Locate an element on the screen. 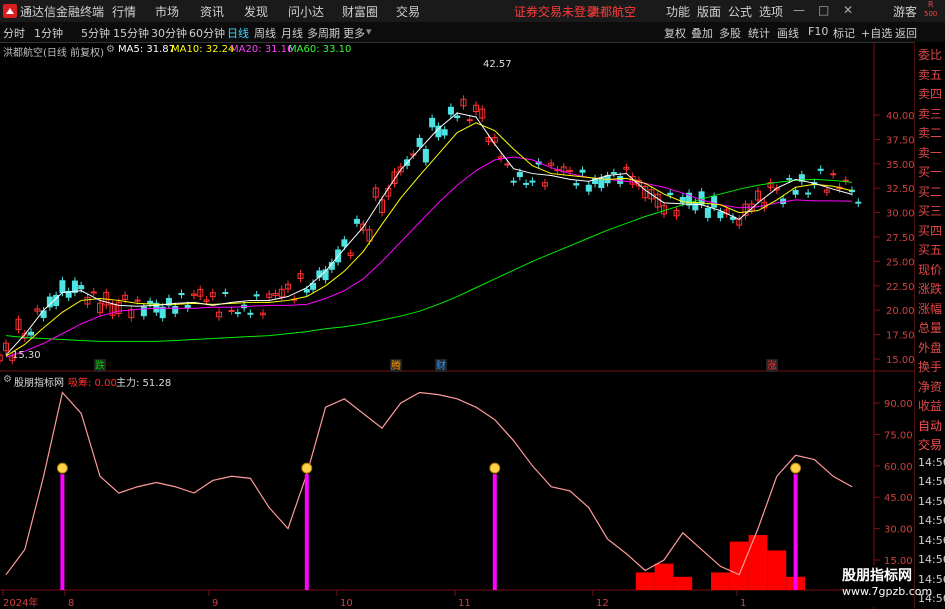 This screenshot has height=609, width=945. btn-statistics: 统计 is located at coordinates (759, 33).